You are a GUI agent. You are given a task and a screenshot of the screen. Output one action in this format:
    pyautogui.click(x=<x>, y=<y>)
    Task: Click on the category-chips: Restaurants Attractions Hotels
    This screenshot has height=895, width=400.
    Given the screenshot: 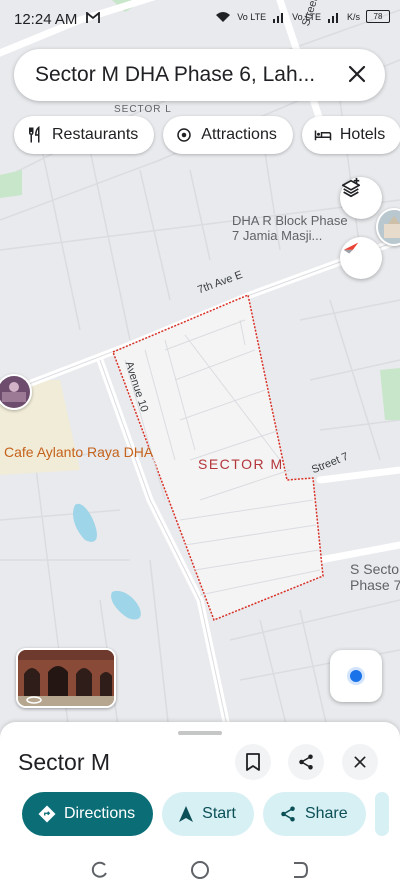 What is the action you would take?
    pyautogui.click(x=207, y=135)
    